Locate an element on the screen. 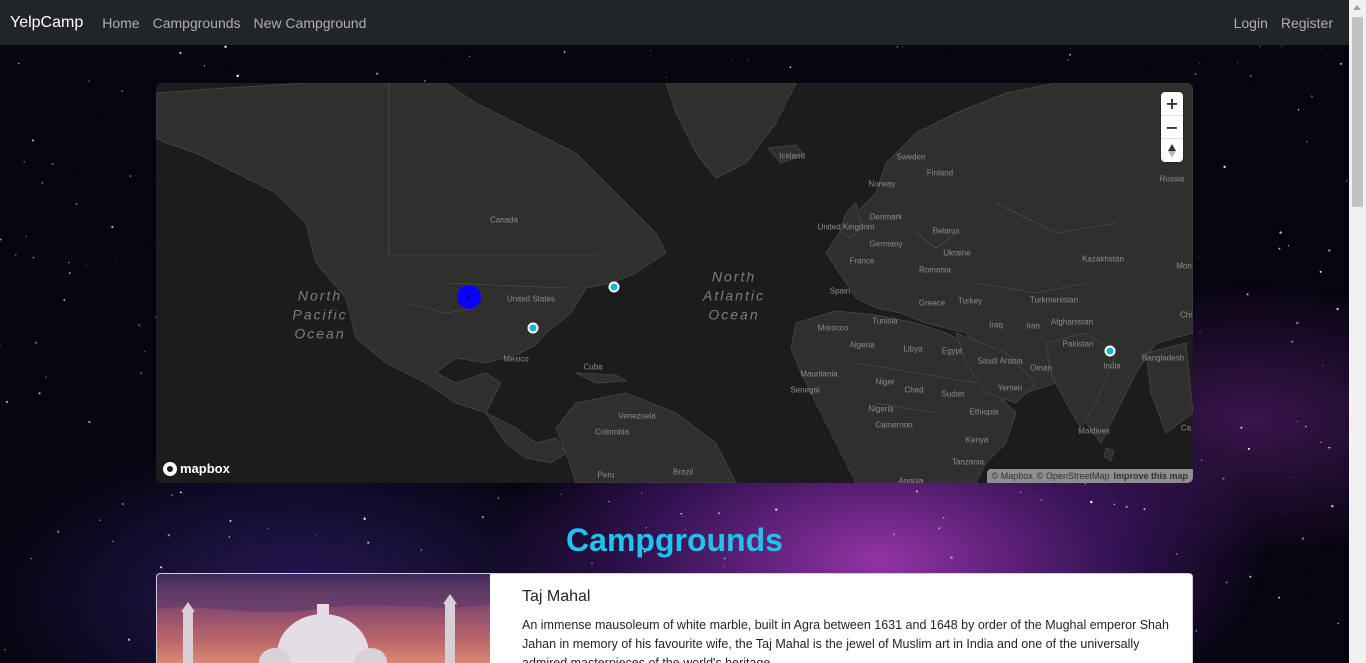 Image resolution: width=1366 pixels, height=663 pixels. scroll-thumb is located at coordinates (1357, 112).